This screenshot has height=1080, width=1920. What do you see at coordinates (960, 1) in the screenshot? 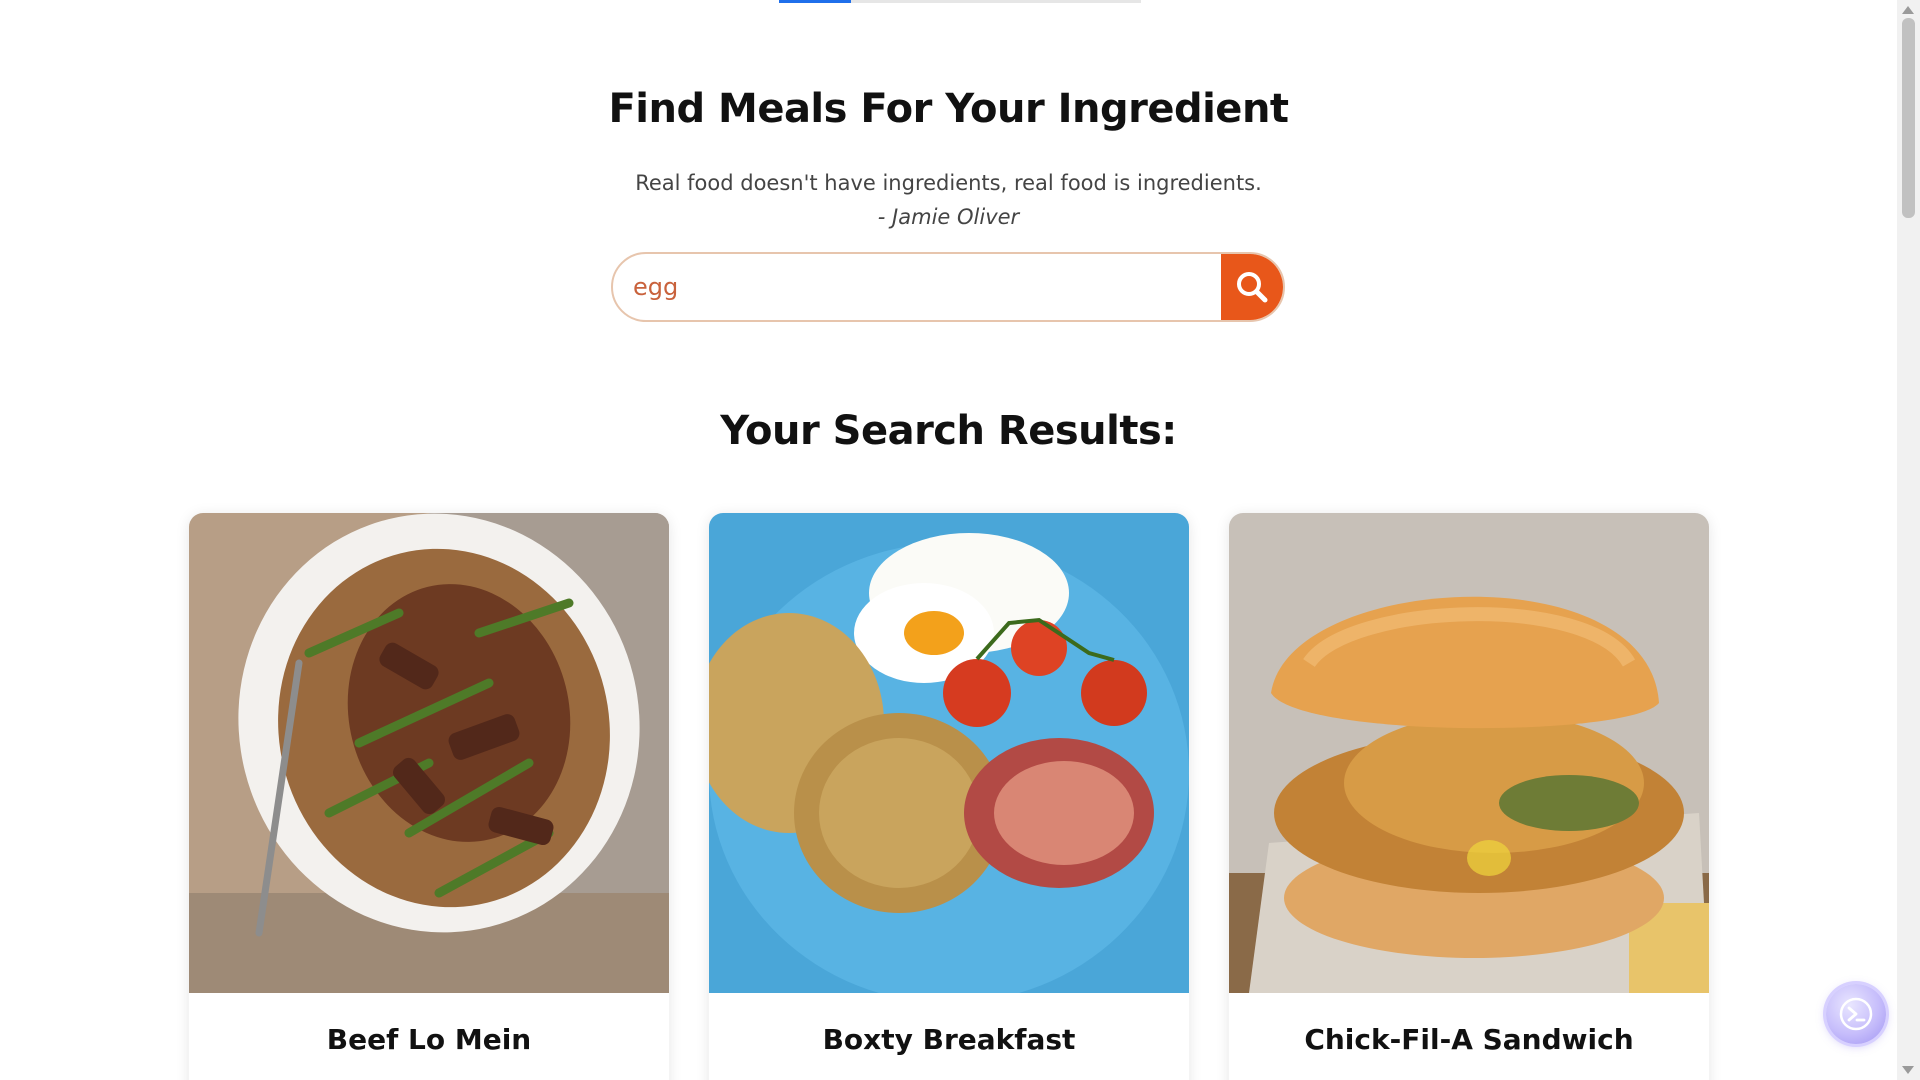
I see `top-tab-indicator` at bounding box center [960, 1].